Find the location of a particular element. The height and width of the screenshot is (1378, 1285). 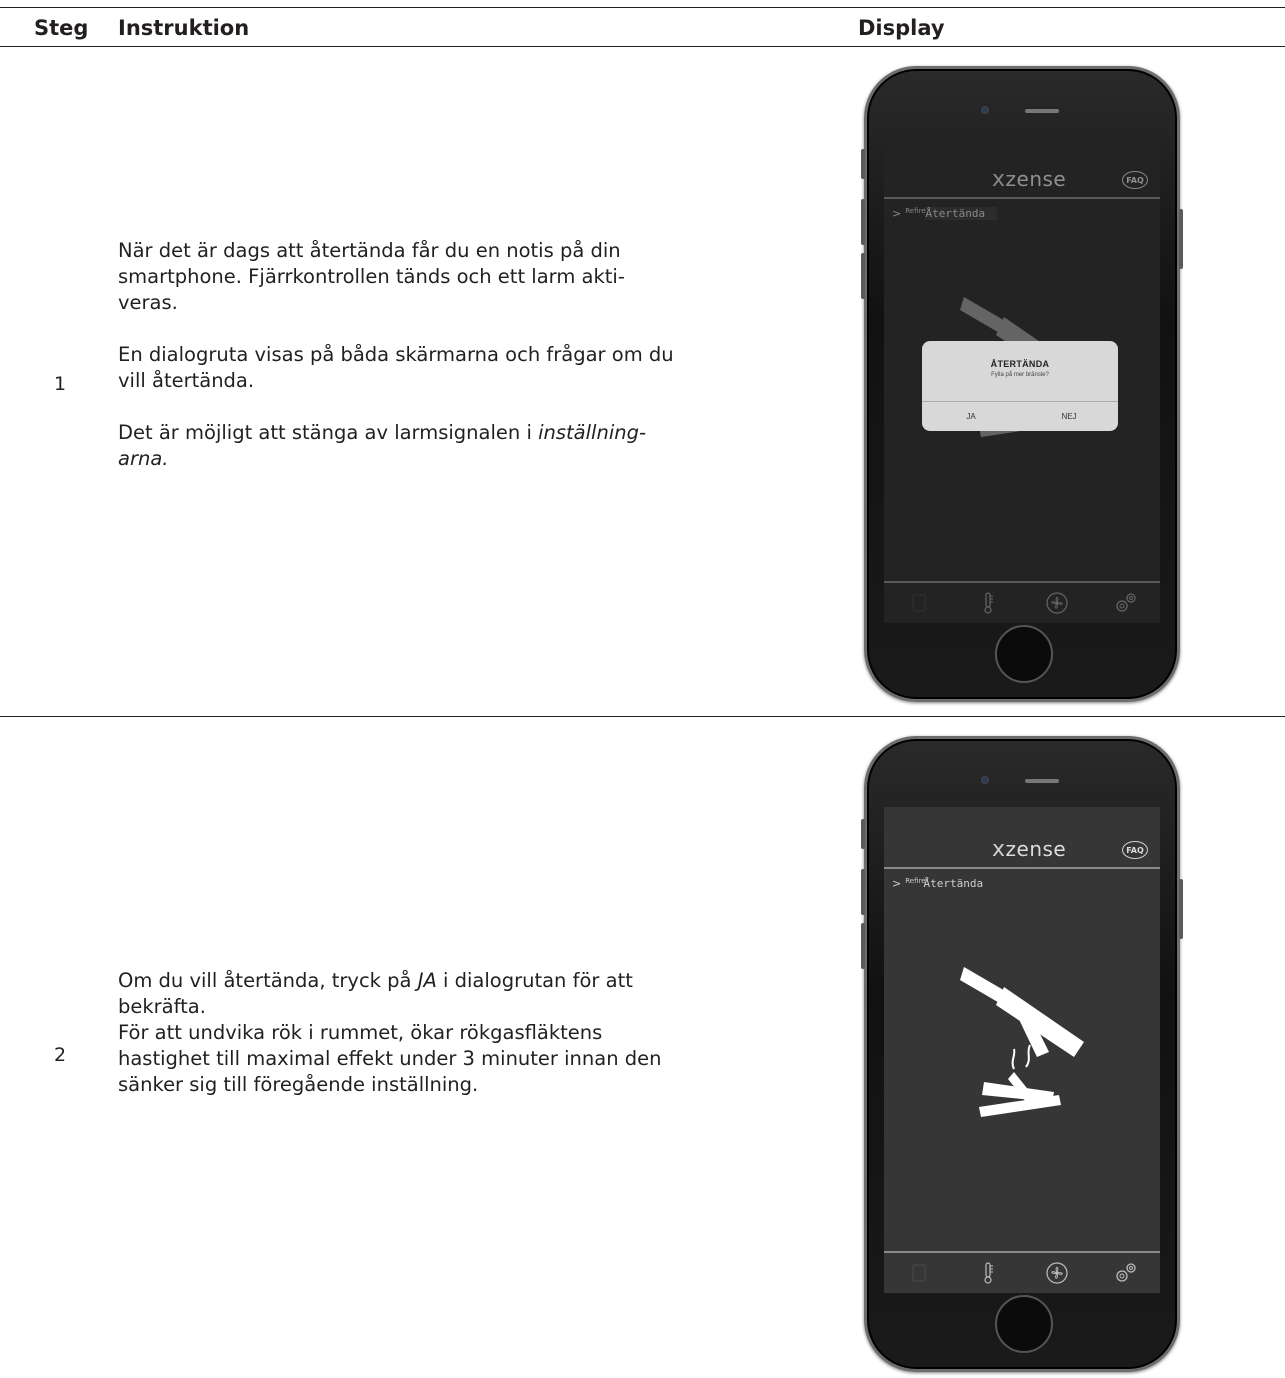

row-separator is located at coordinates (642, 716).